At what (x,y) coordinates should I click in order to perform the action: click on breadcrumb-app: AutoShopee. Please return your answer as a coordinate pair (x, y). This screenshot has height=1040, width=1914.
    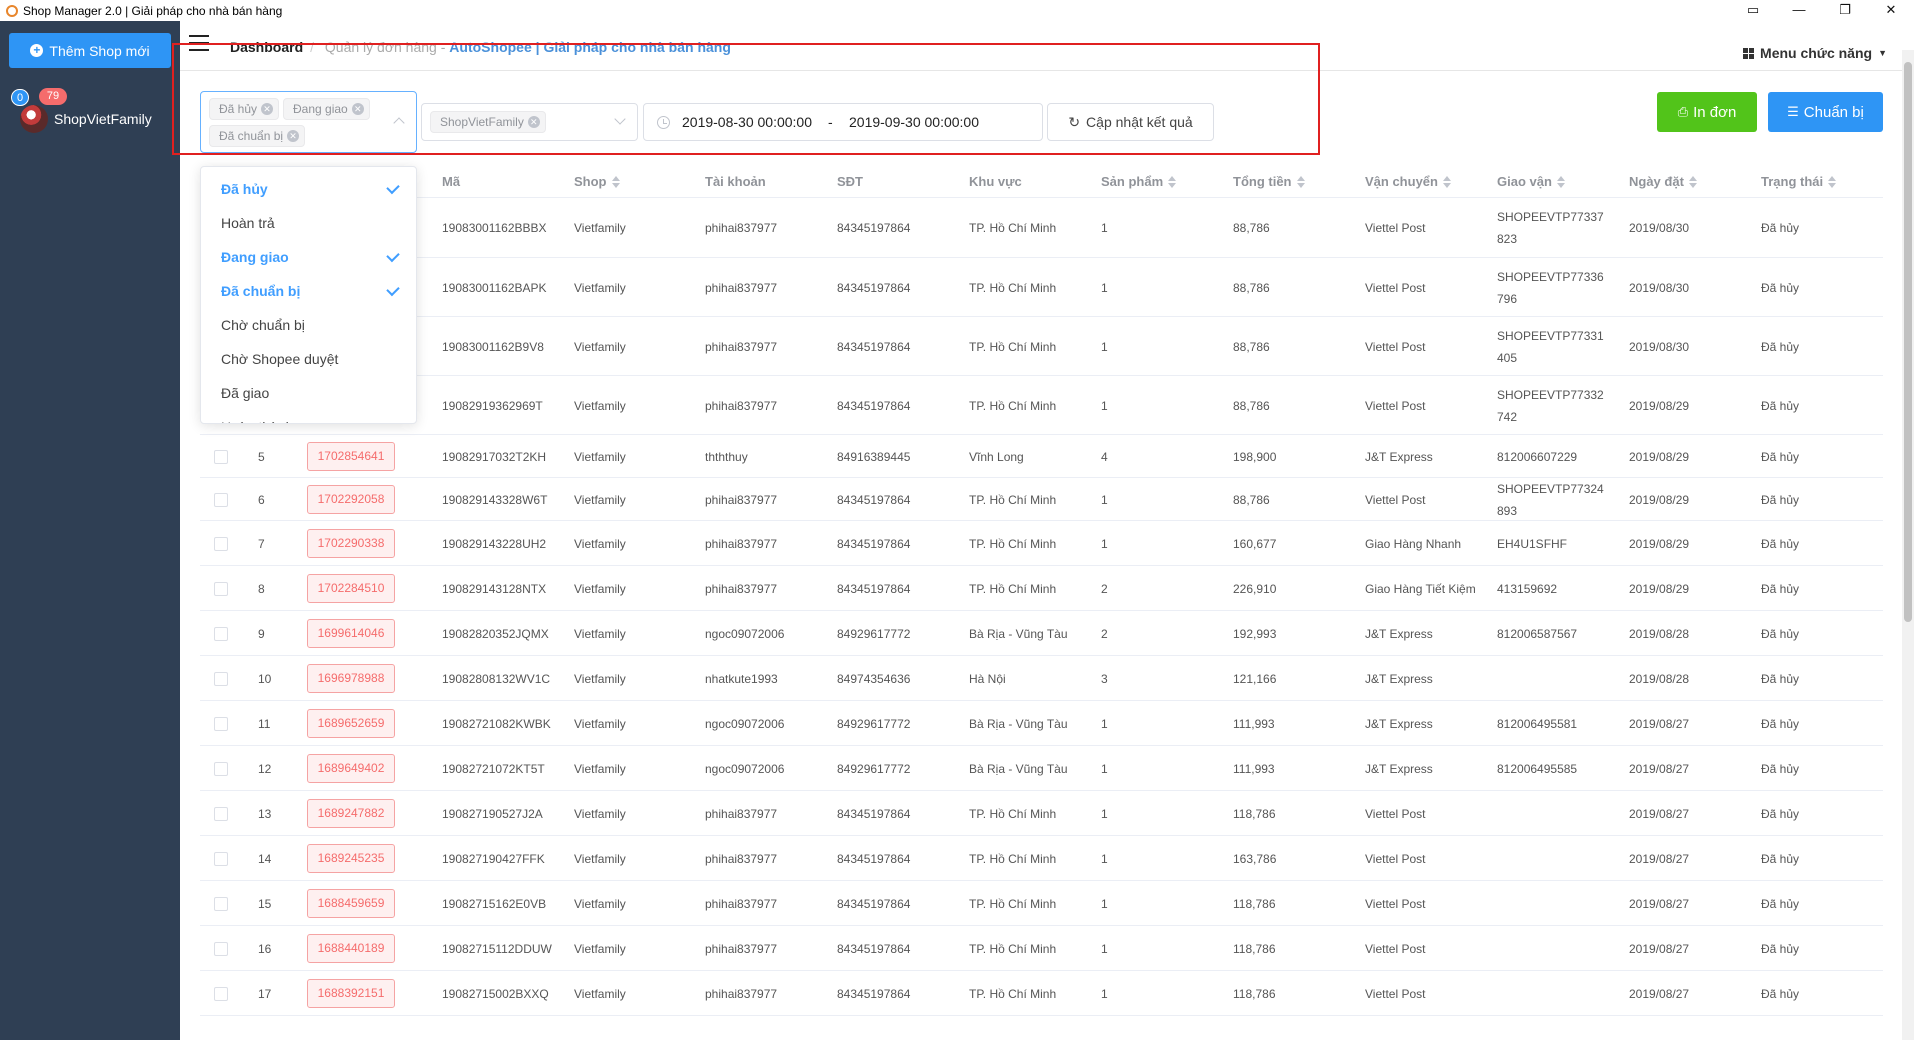
    Looking at the image, I should click on (490, 47).